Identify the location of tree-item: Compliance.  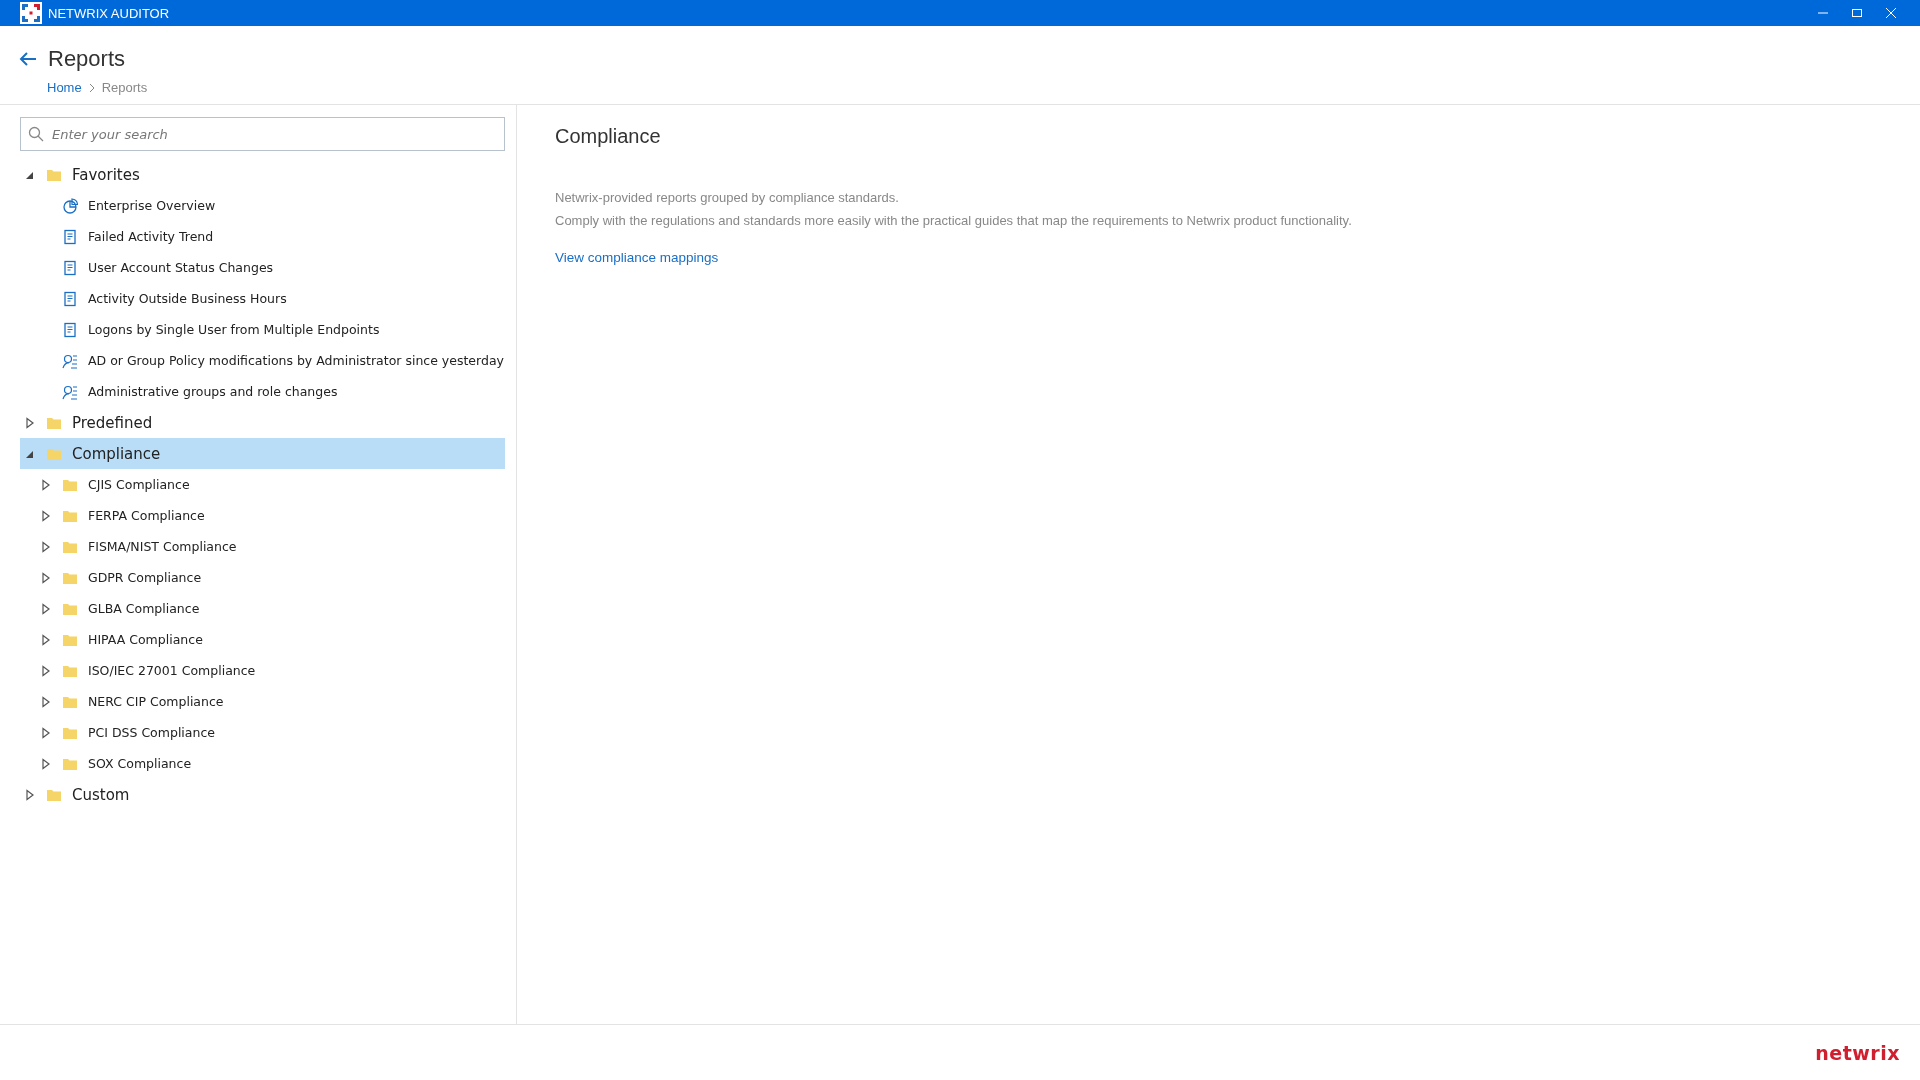
(262, 453).